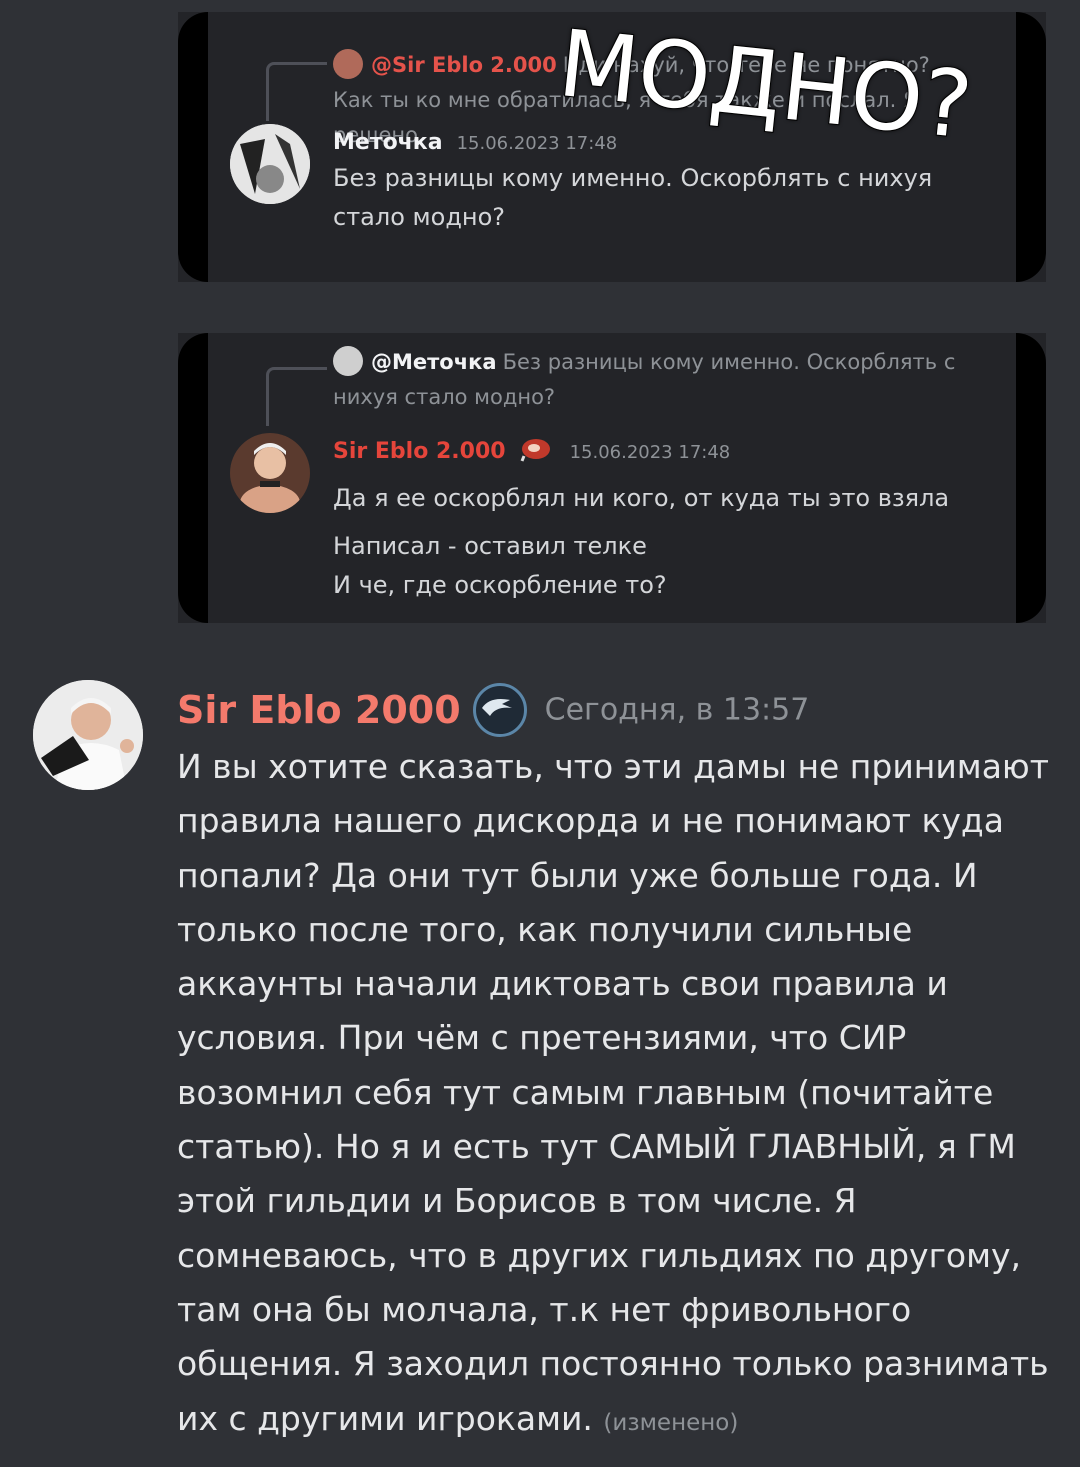 The width and height of the screenshot is (1080, 1467). I want to click on author-name: Sir Eblo 2.000, so click(419, 451).